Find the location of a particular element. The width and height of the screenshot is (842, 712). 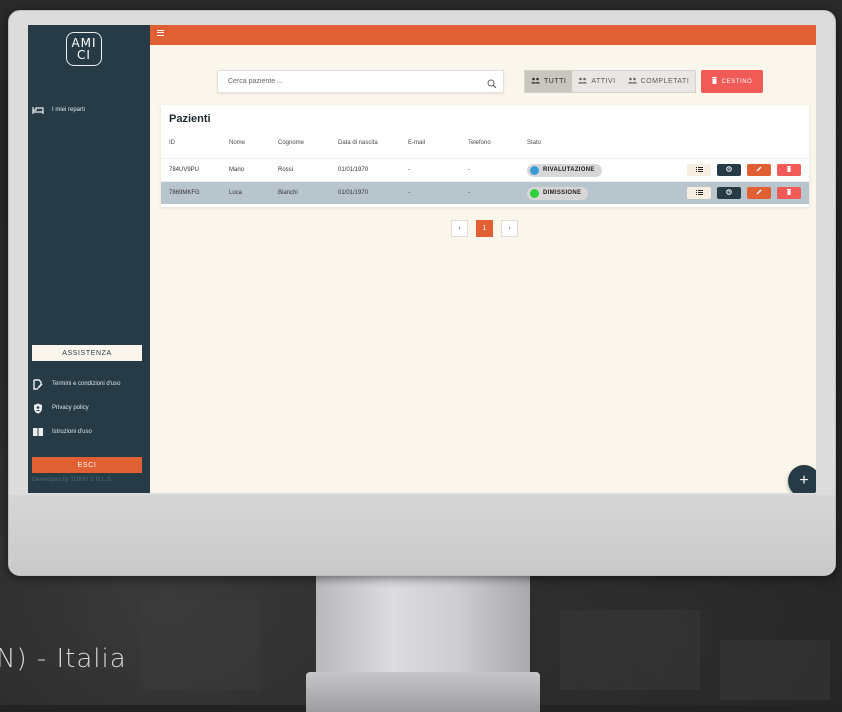

column-header: E-mail is located at coordinates (417, 143).